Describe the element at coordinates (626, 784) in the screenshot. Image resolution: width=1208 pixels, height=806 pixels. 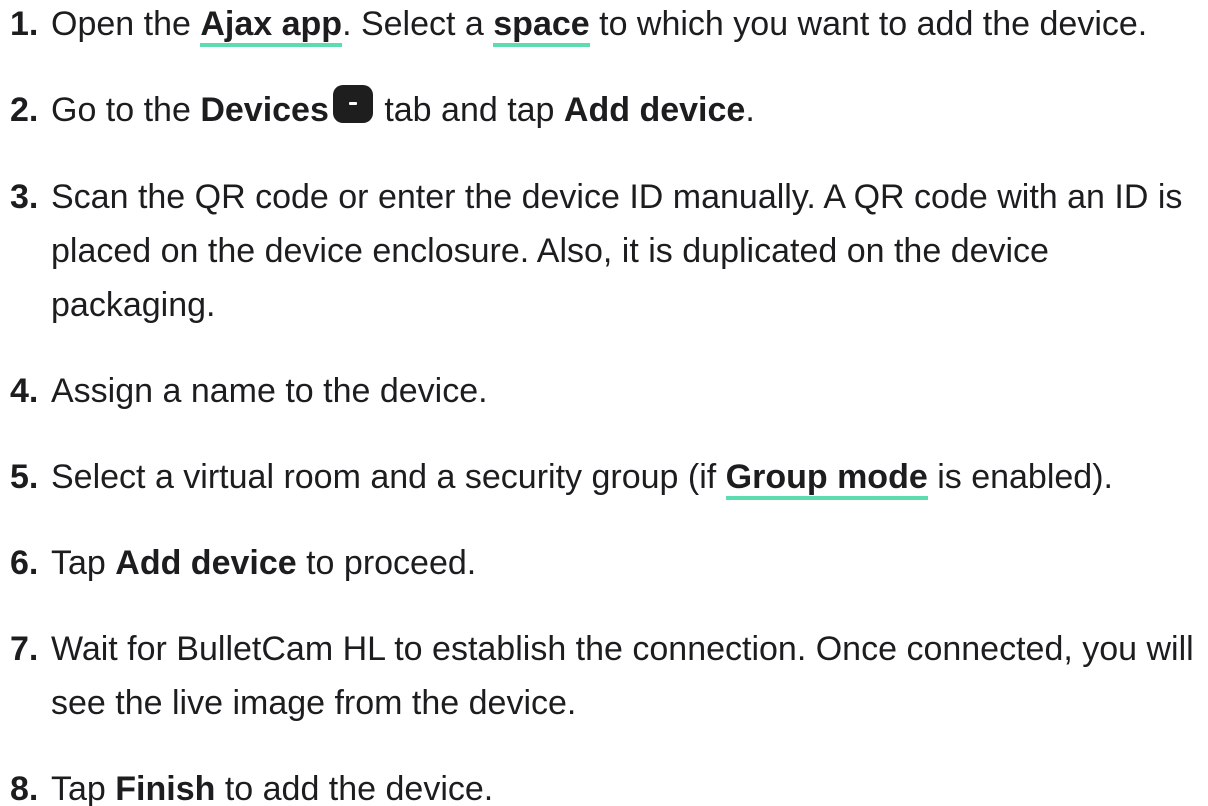
I see `step-text: Tap Finish to add the device.` at that location.